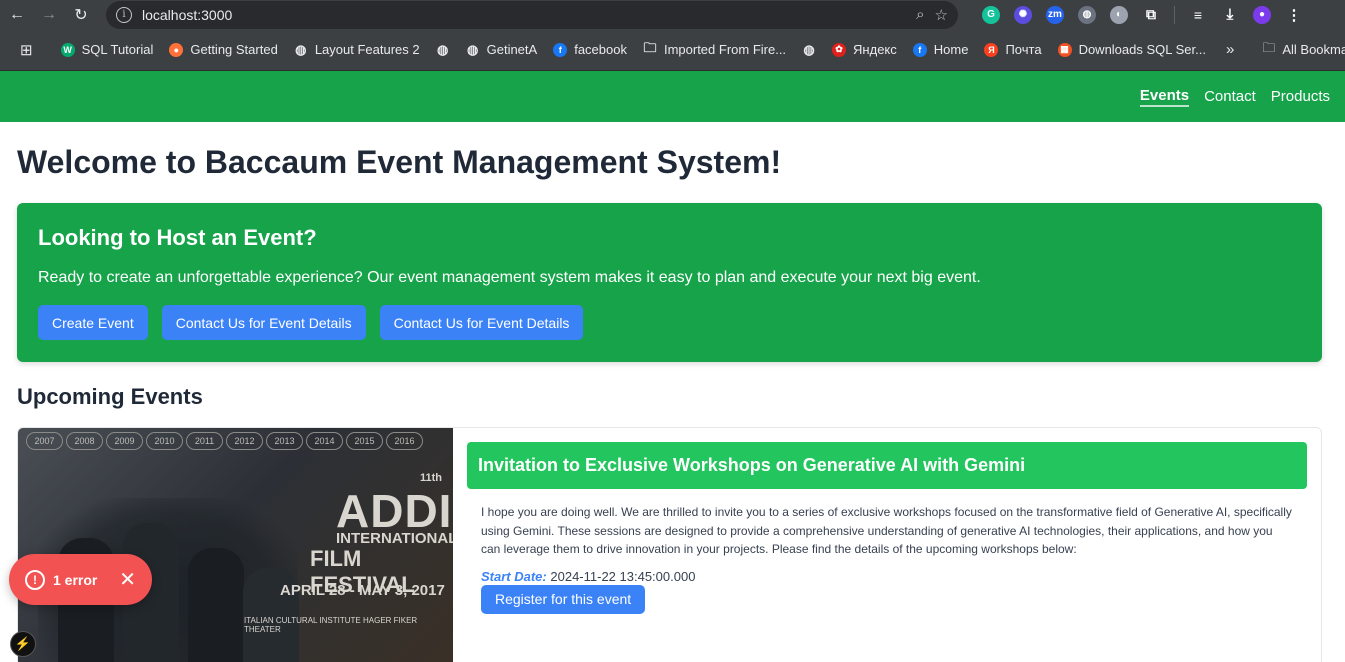  What do you see at coordinates (514, 576) in the screenshot?
I see `start-date-label: Start Date:` at bounding box center [514, 576].